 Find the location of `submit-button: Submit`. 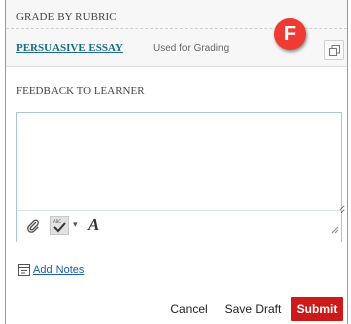

submit-button: Submit is located at coordinates (317, 309).